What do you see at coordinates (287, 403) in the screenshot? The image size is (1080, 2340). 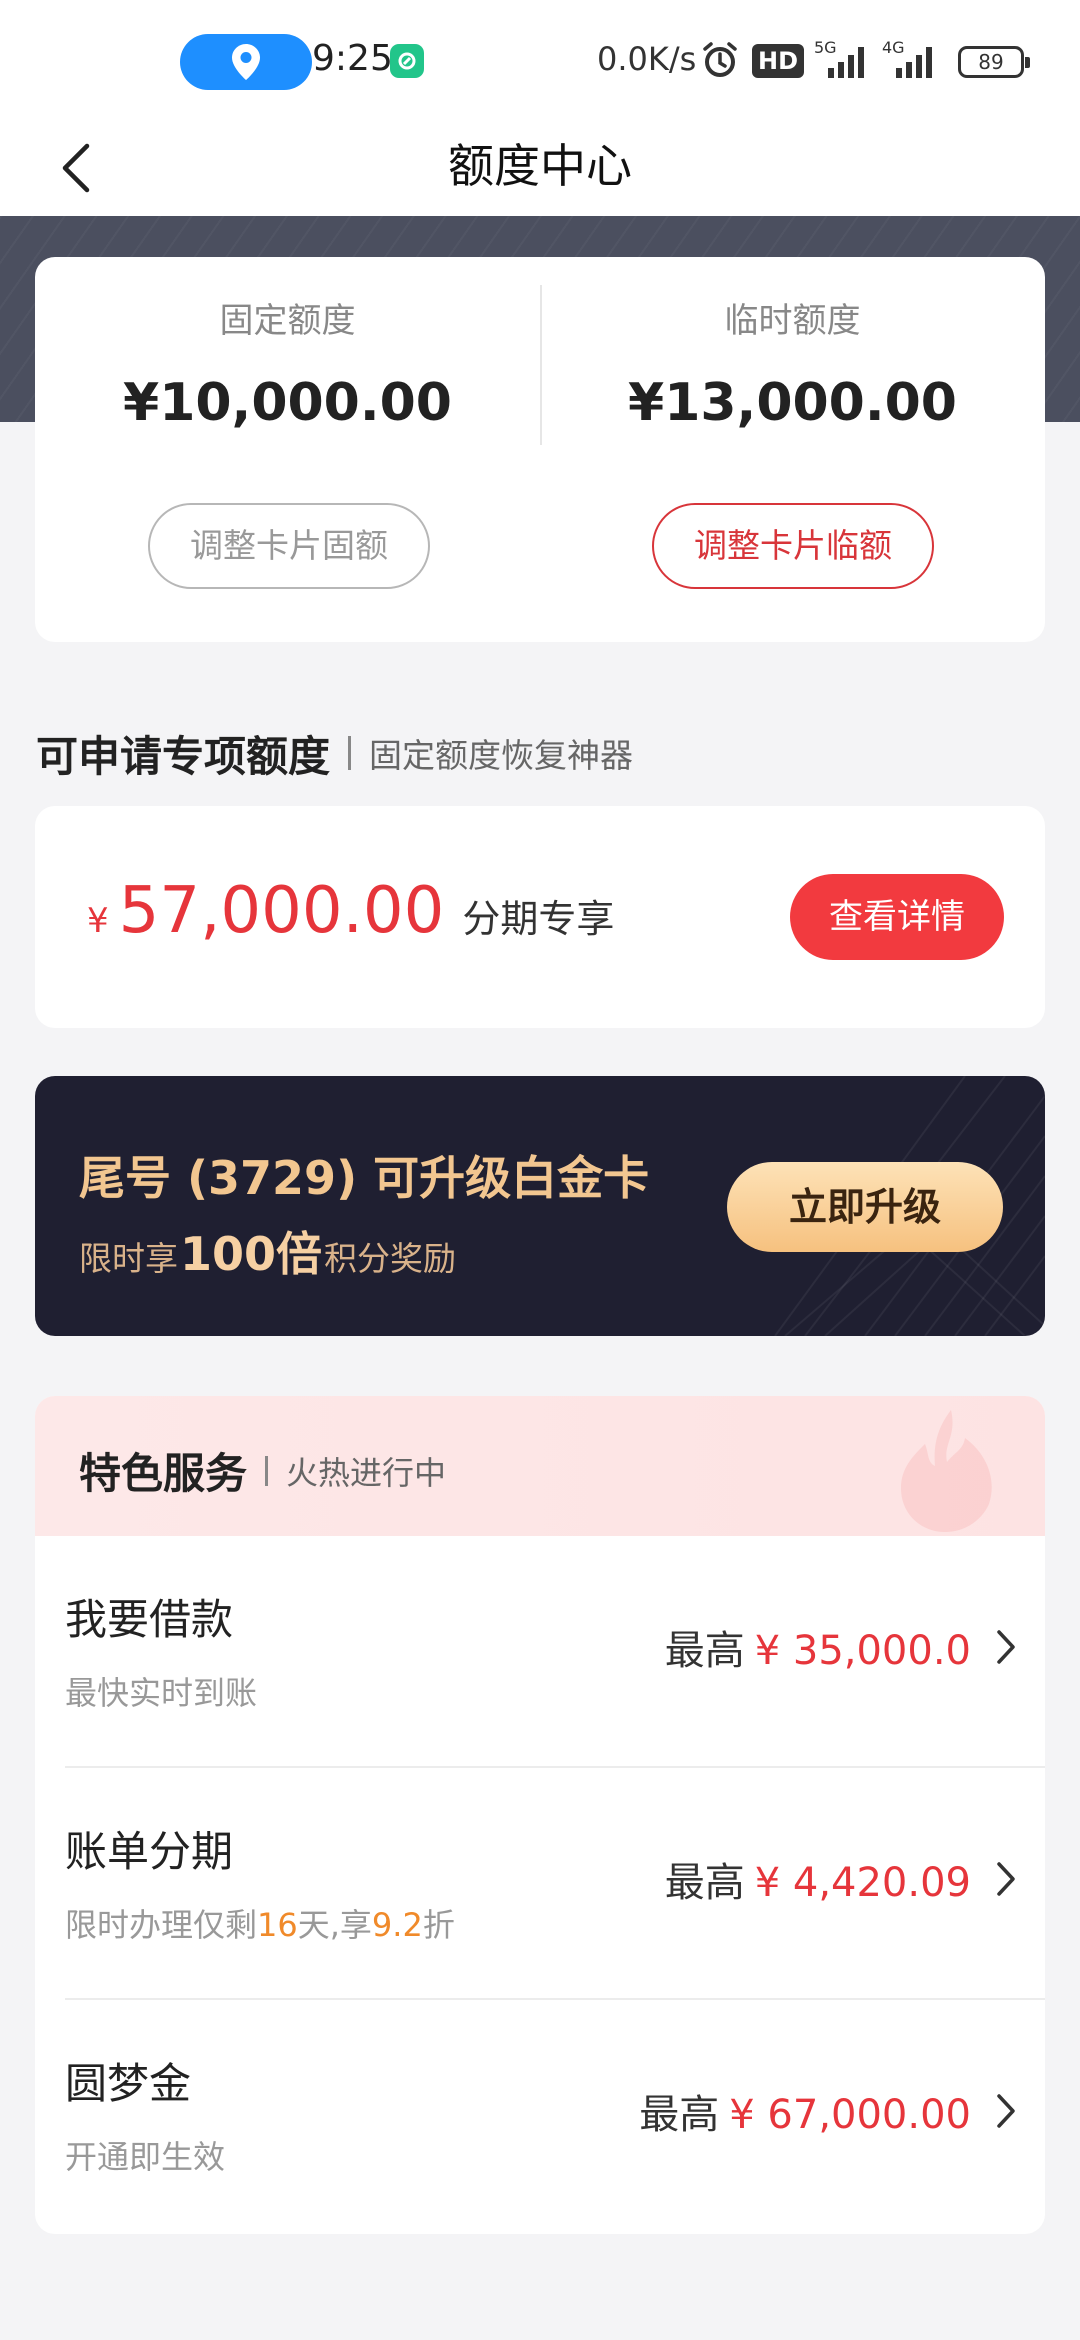 I see `fixed-quota-amount: ¥10,000.00` at bounding box center [287, 403].